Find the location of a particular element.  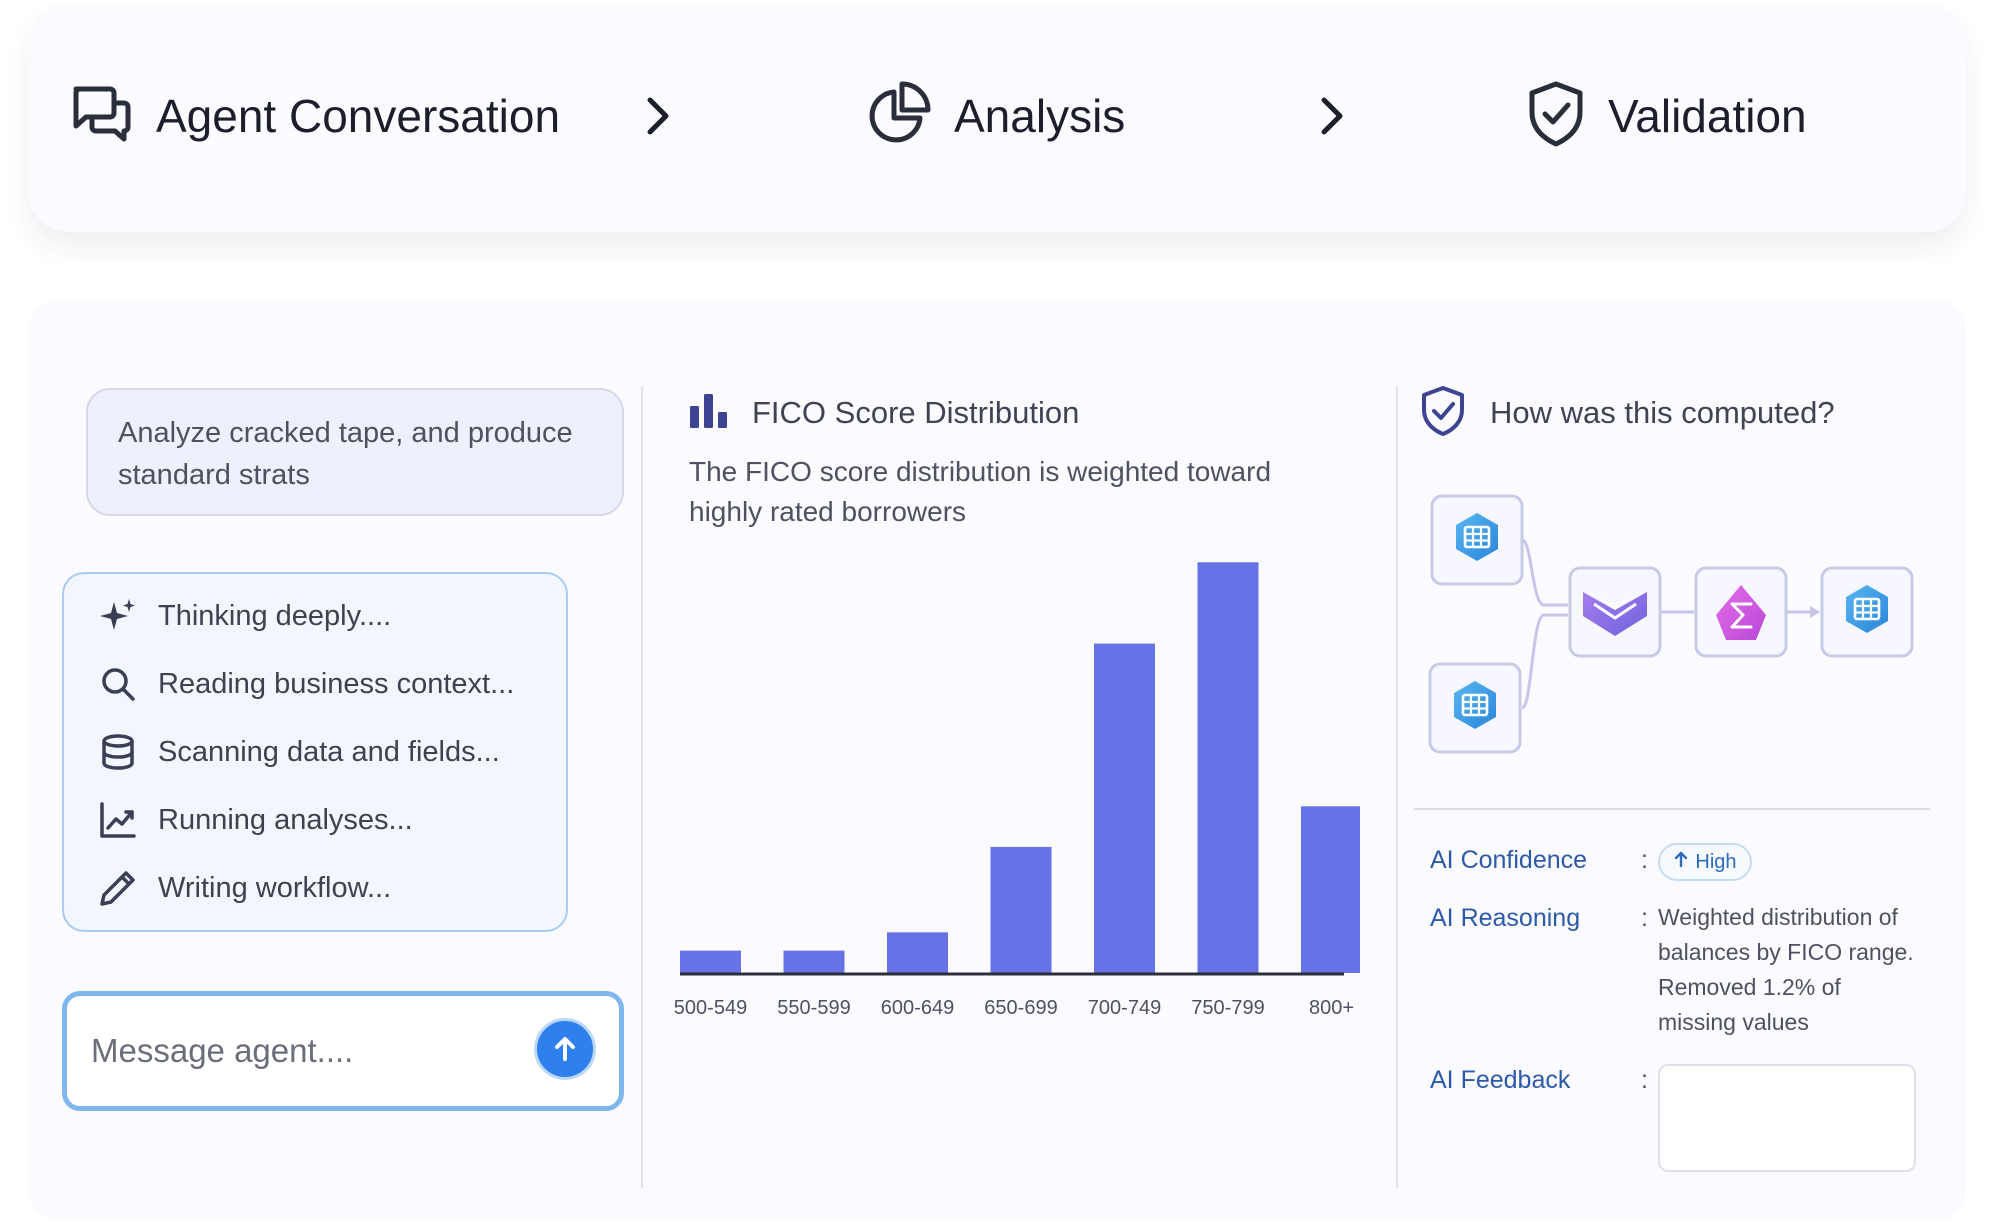

step-label: Agent Conversation is located at coordinates (358, 116).